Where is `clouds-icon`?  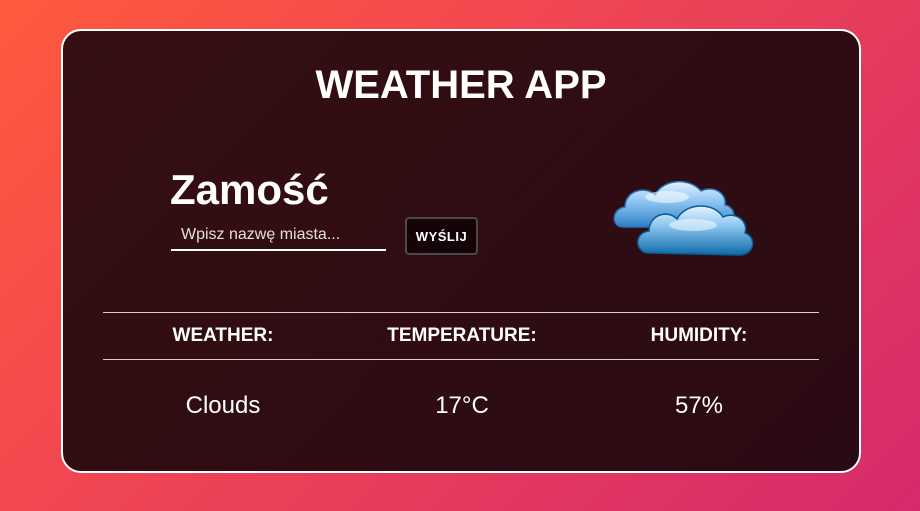
clouds-icon is located at coordinates (682, 217).